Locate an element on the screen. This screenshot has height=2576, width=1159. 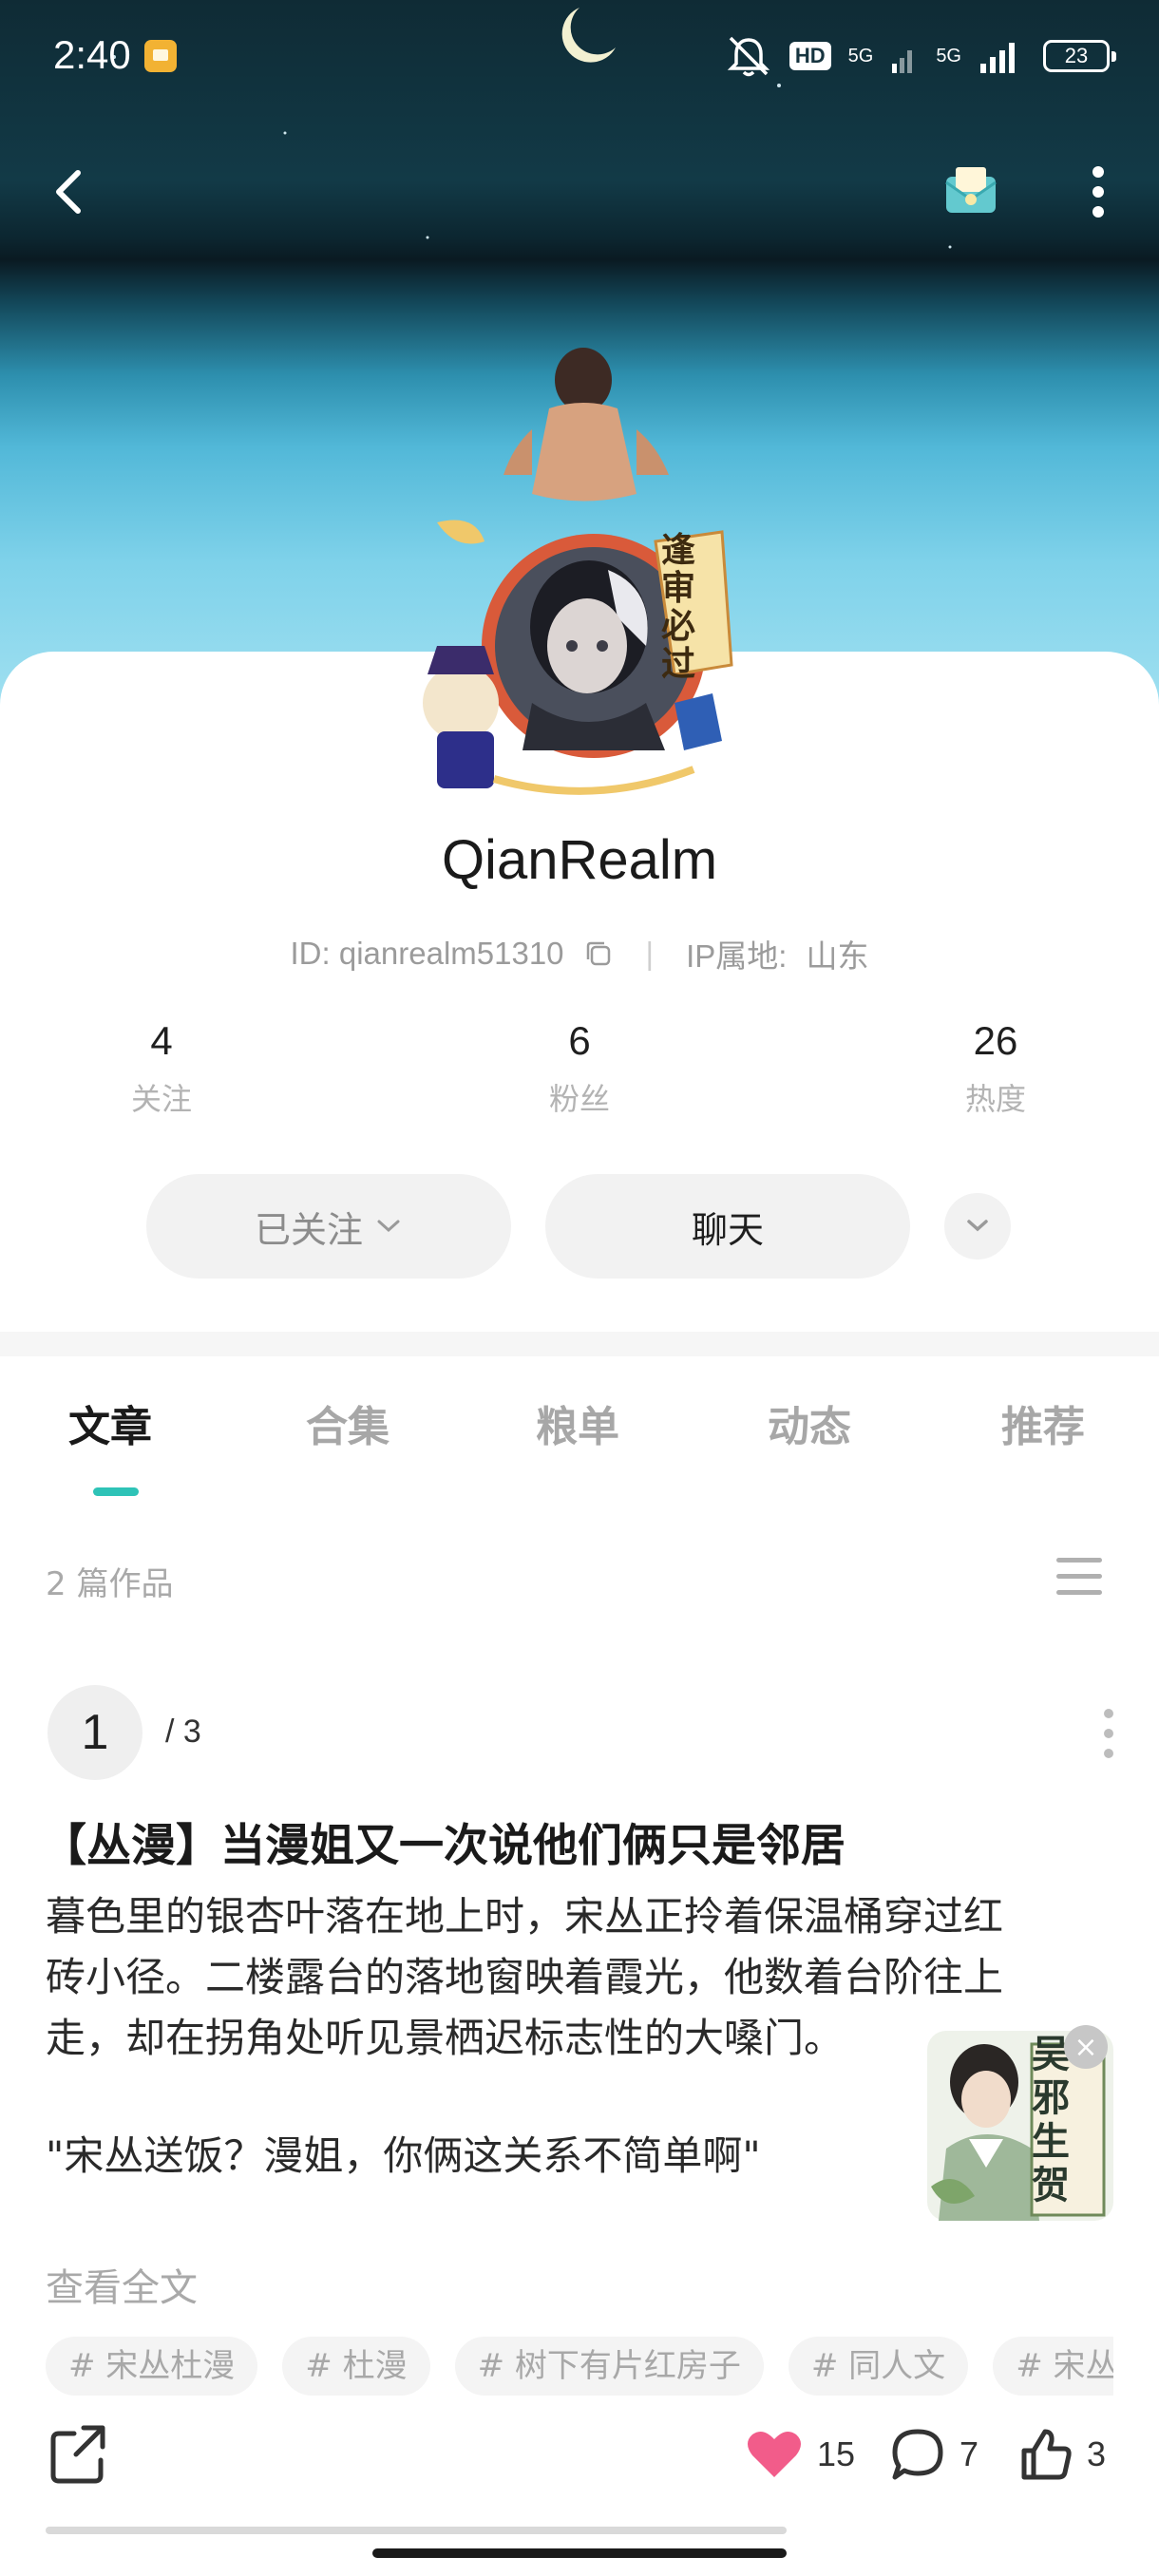
followers-stat: 6 粉丝 is located at coordinates (579, 1068).